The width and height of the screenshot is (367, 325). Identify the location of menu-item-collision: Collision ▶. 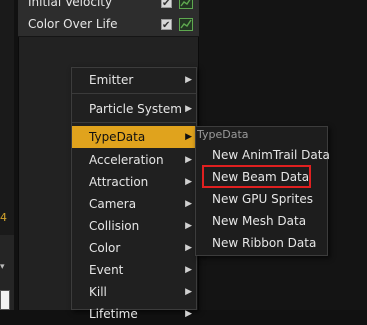
(134, 226).